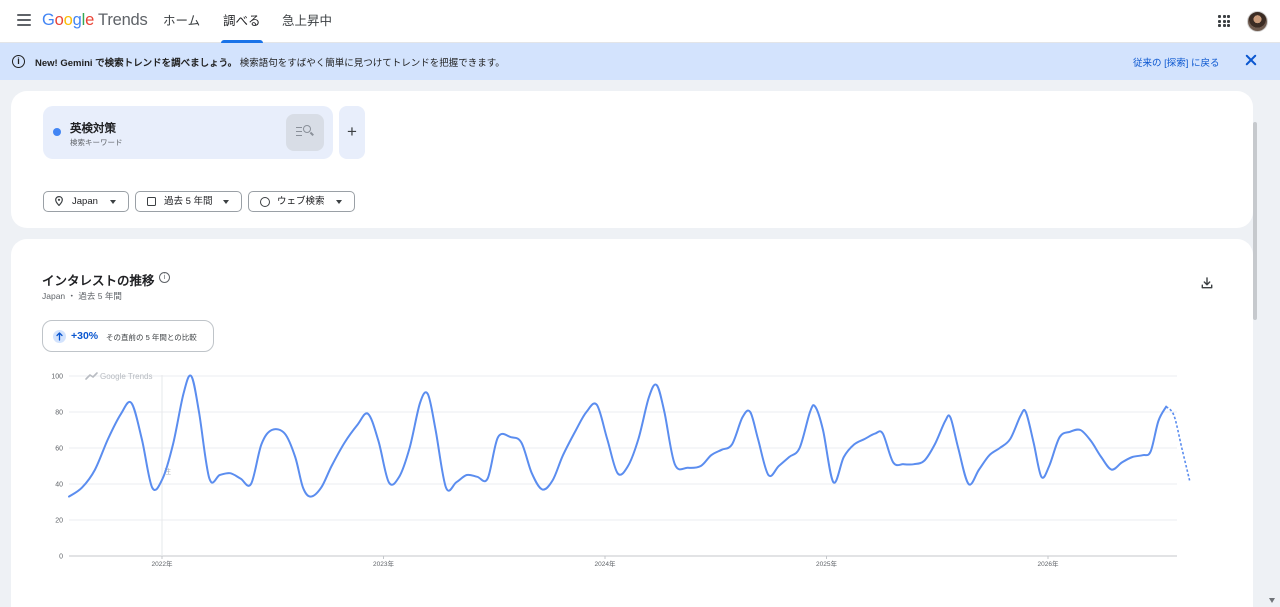  Describe the element at coordinates (1255, 221) in the screenshot. I see `scrollbar-thumb` at that location.